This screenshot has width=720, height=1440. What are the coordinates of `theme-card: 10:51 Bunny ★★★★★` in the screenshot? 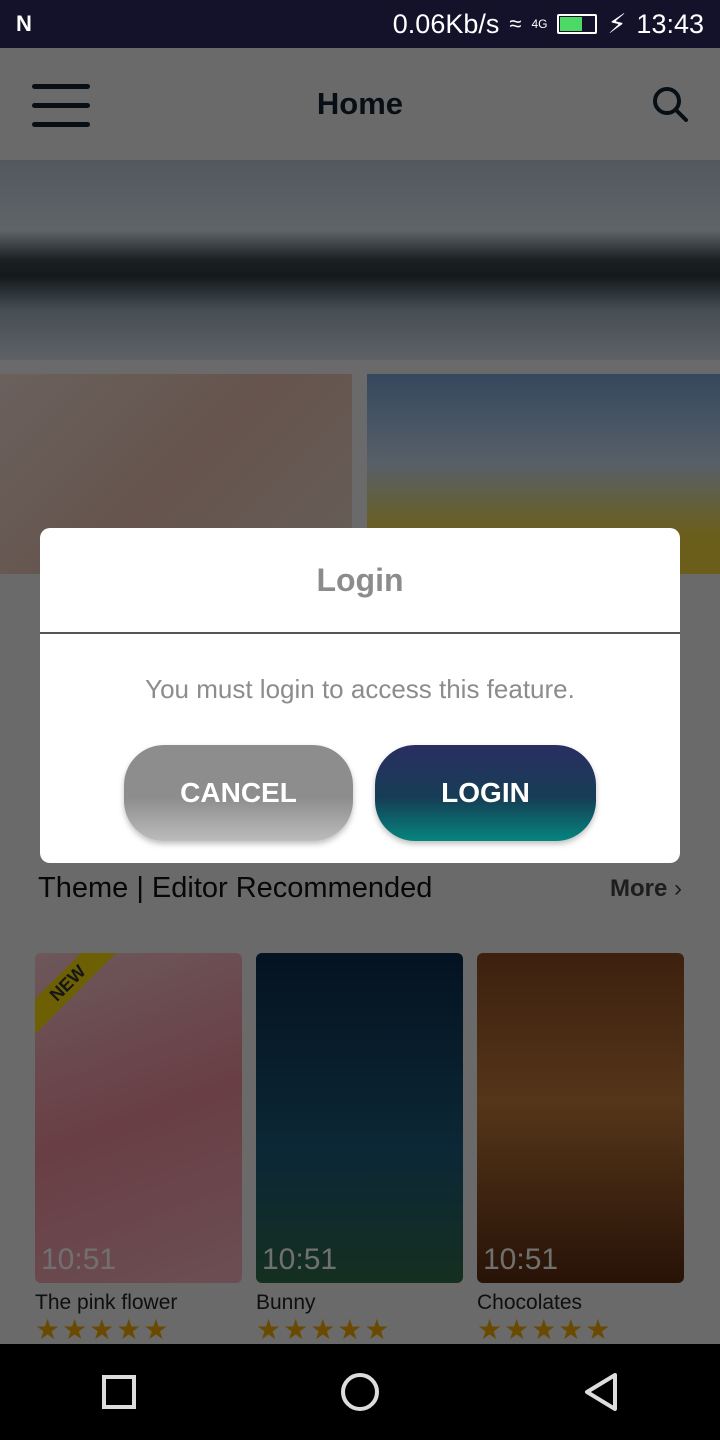 It's located at (359, 1149).